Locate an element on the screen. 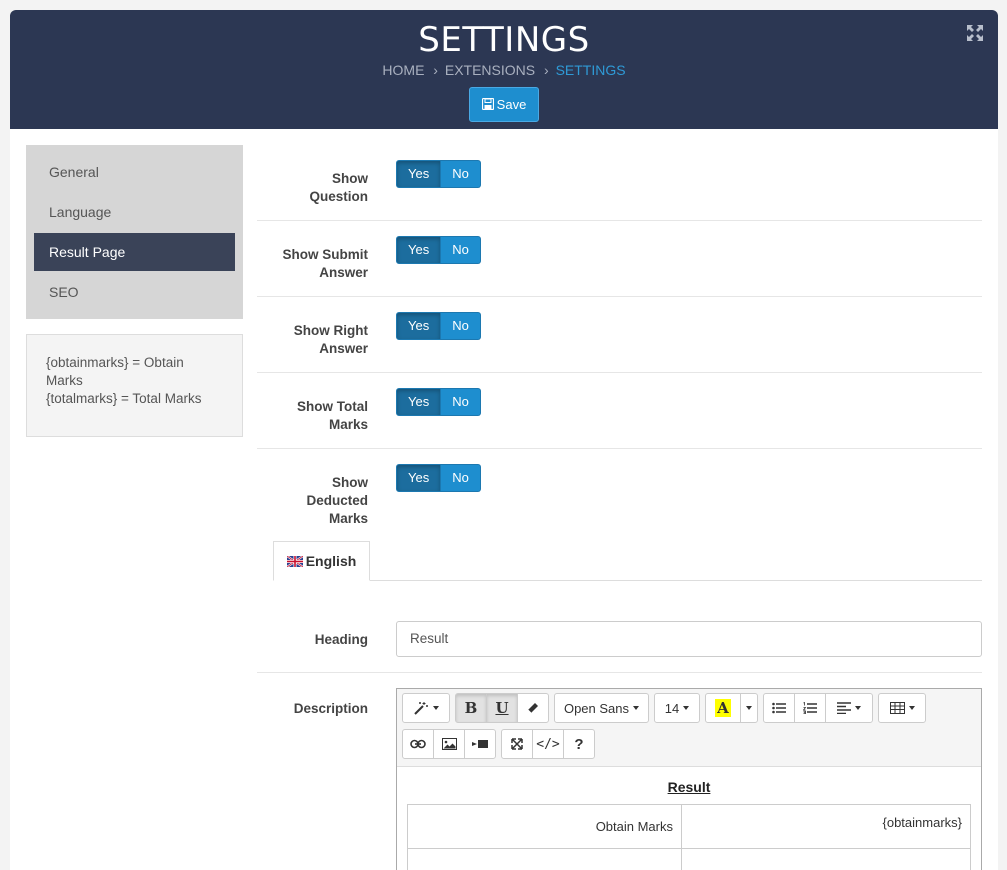 This screenshot has width=1007, height=870. table-icon is located at coordinates (897, 708).